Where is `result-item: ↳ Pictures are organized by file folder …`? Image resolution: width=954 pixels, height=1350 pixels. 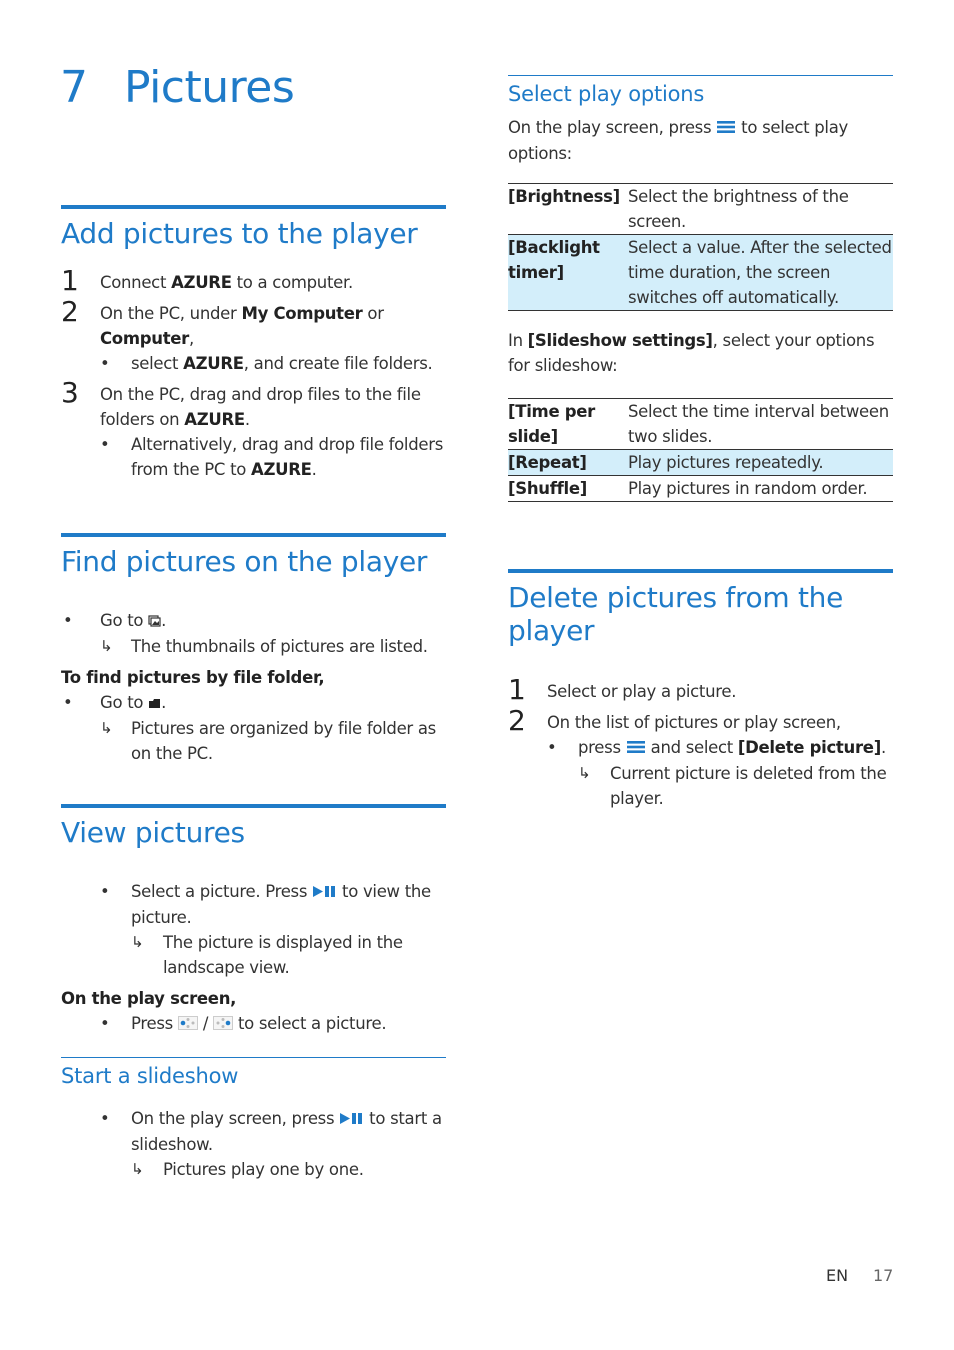
result-item: ↳ Pictures are organized by file folder … is located at coordinates (253, 741).